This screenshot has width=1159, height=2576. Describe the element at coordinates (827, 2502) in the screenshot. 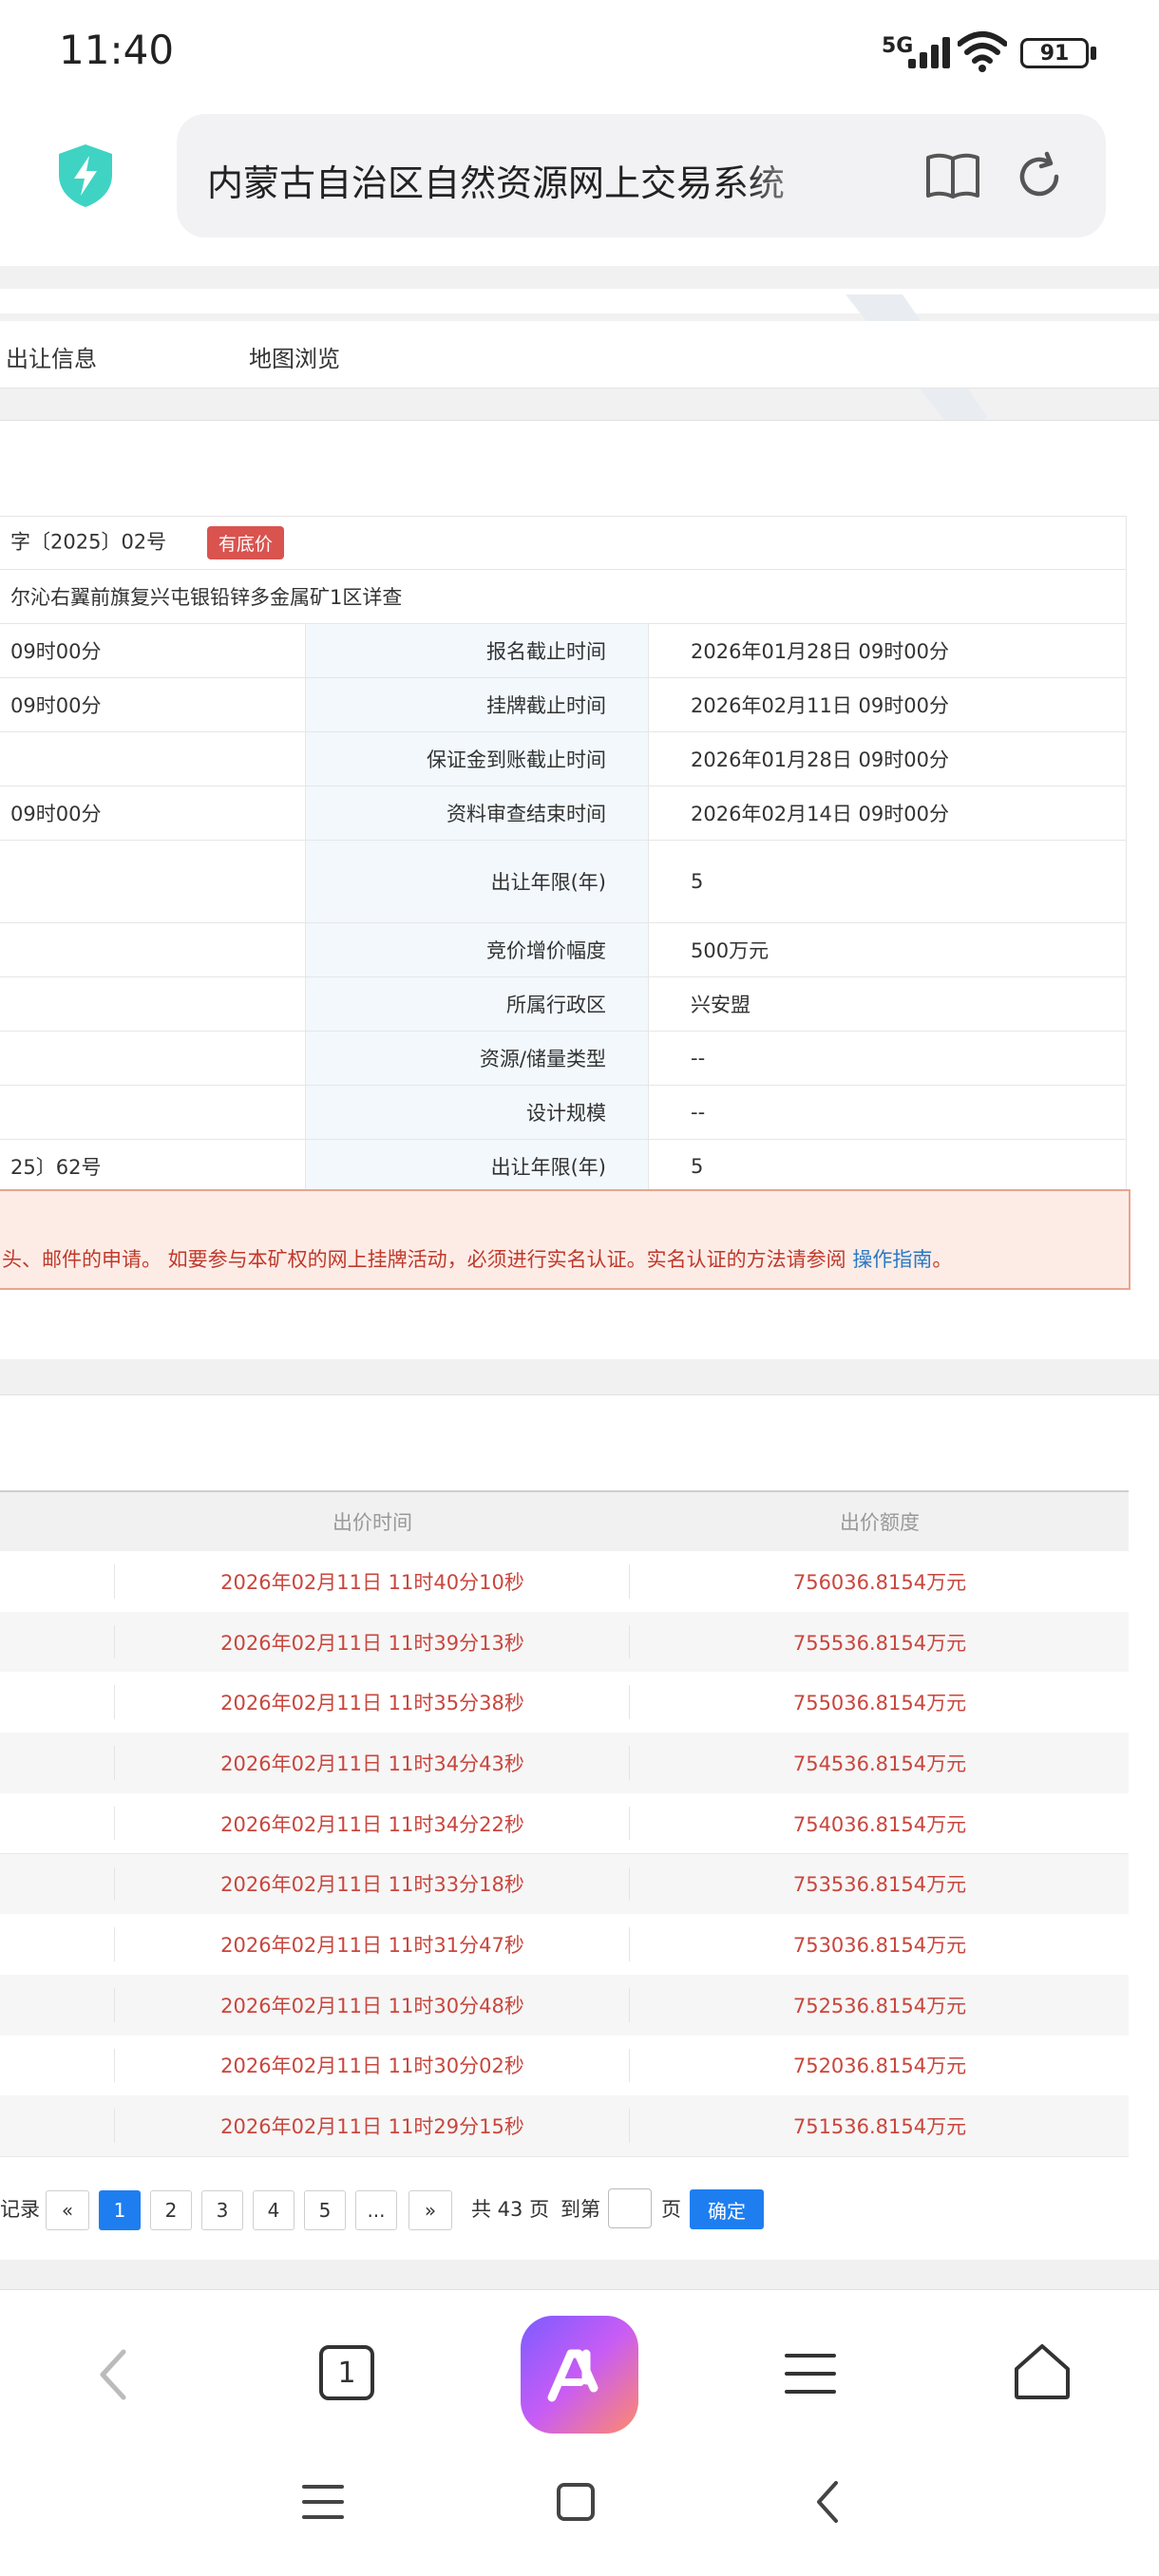

I see `system-back-icon` at that location.